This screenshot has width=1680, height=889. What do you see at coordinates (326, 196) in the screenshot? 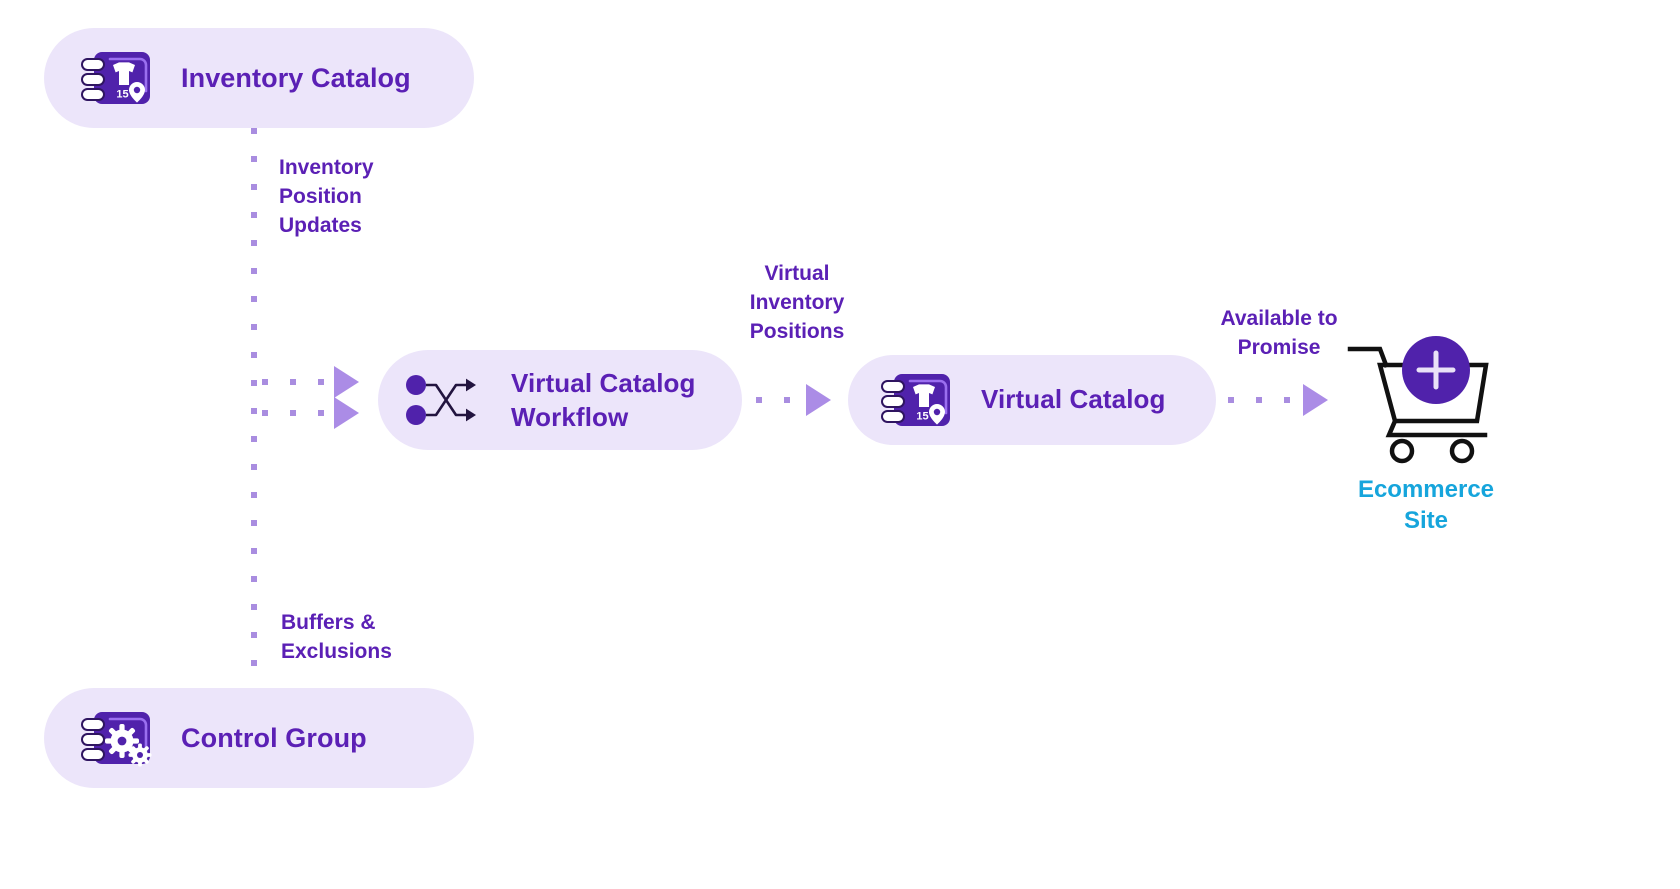
I see `edge-label-inventory-position-updates: Inventory Position Updates` at bounding box center [326, 196].